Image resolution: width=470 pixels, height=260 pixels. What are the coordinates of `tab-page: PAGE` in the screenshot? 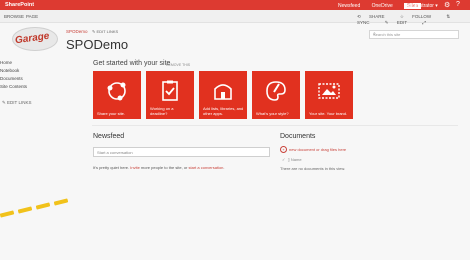 It's located at (32, 16).